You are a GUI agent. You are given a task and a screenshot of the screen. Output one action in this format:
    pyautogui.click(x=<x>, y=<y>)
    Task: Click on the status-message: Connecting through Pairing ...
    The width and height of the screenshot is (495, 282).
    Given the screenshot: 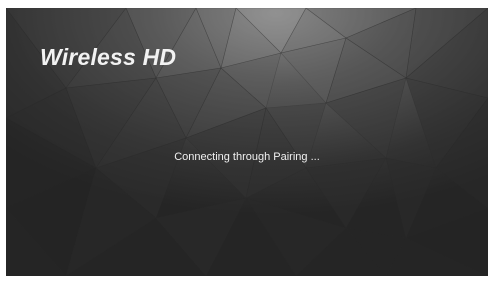 What is the action you would take?
    pyautogui.click(x=247, y=157)
    